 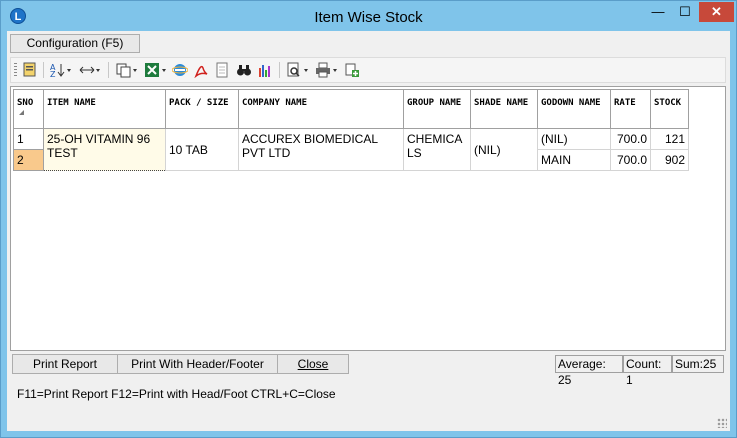 I want to click on status-sum: Sum:25, so click(x=698, y=364).